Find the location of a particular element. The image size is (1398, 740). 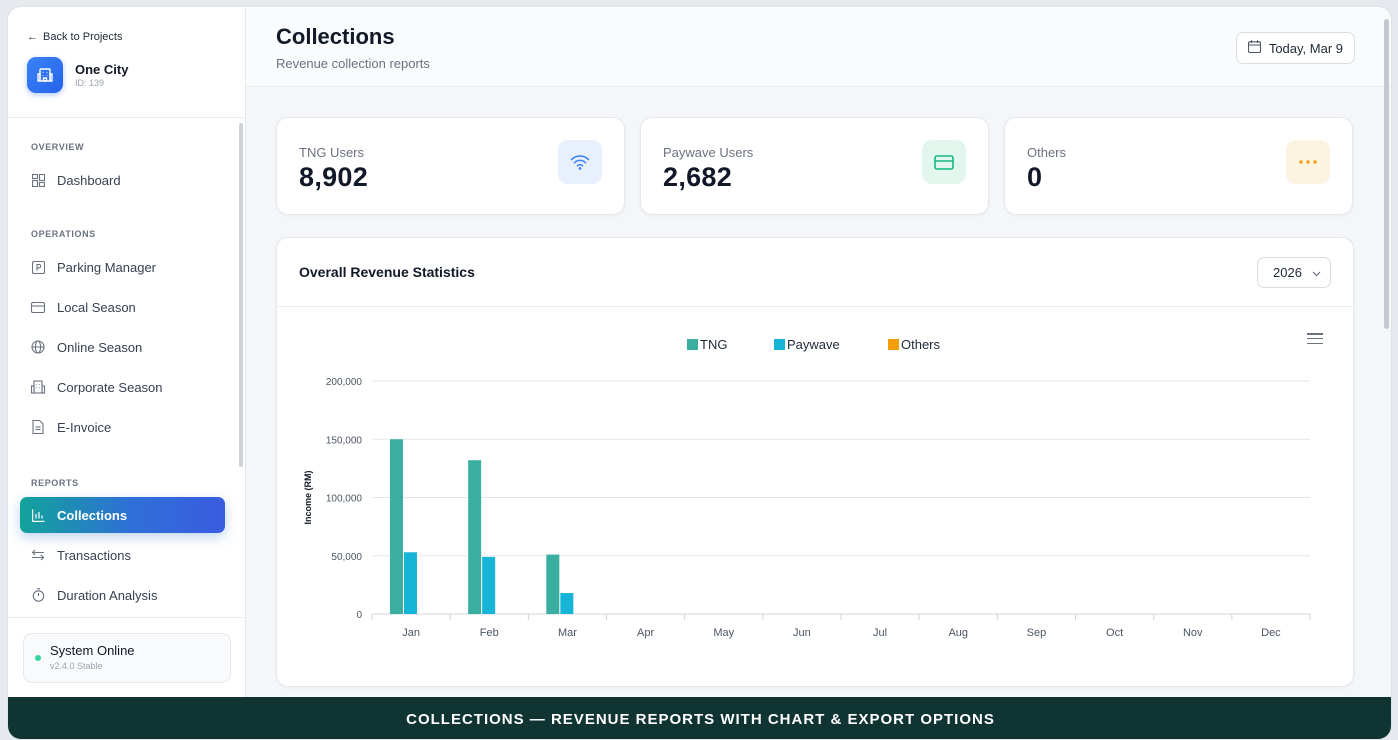

sidebar-item-label: Collections is located at coordinates (92, 515).